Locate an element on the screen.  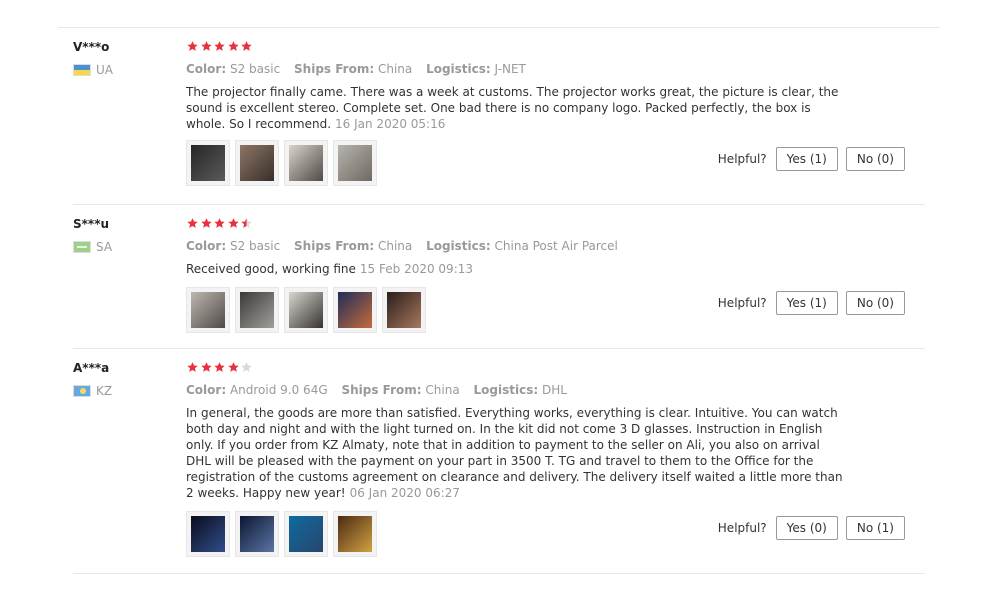
helpful-no-button: No (1) is located at coordinates (875, 528).